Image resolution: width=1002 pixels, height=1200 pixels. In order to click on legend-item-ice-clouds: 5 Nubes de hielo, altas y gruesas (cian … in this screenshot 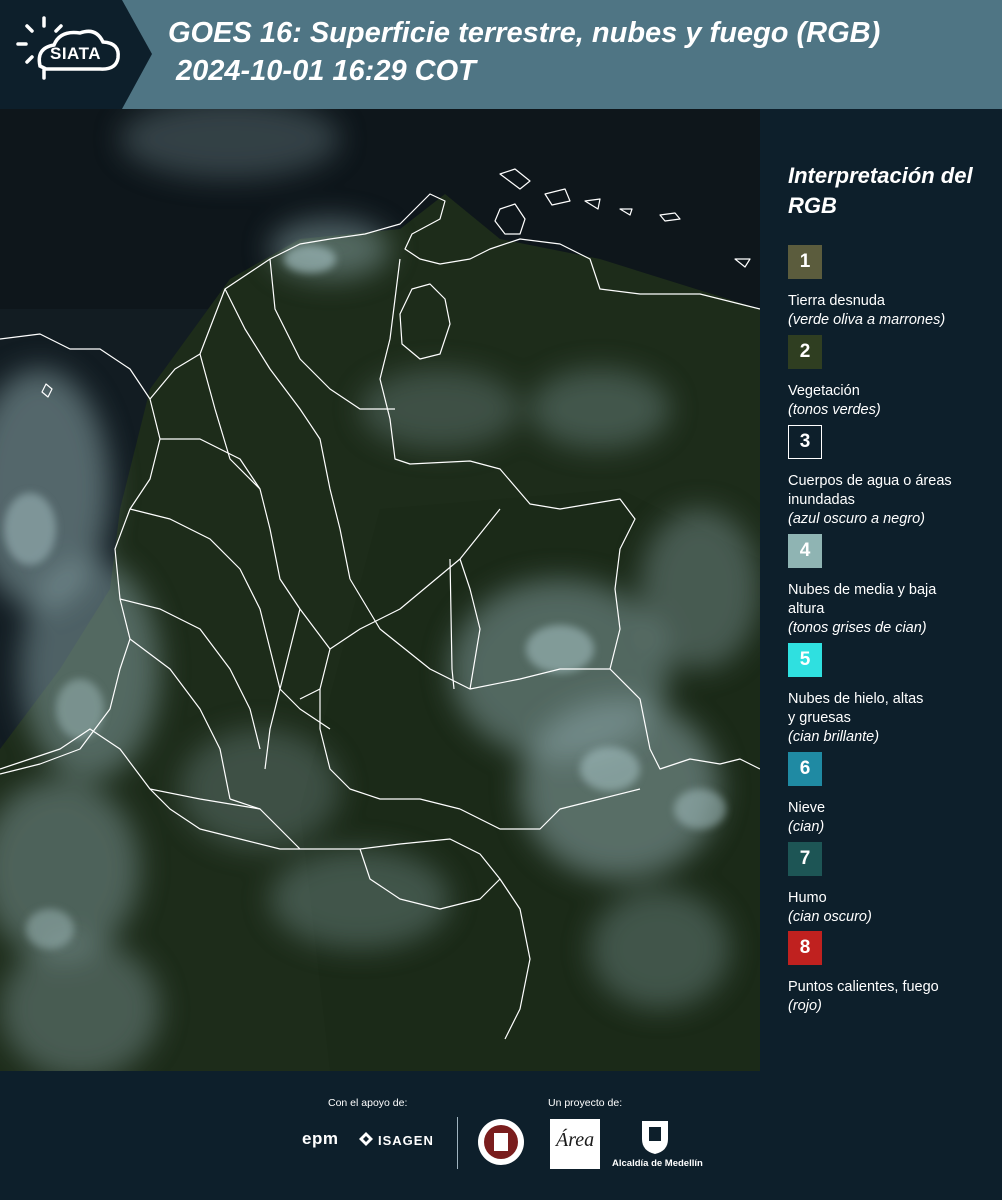, I will do `click(893, 695)`.